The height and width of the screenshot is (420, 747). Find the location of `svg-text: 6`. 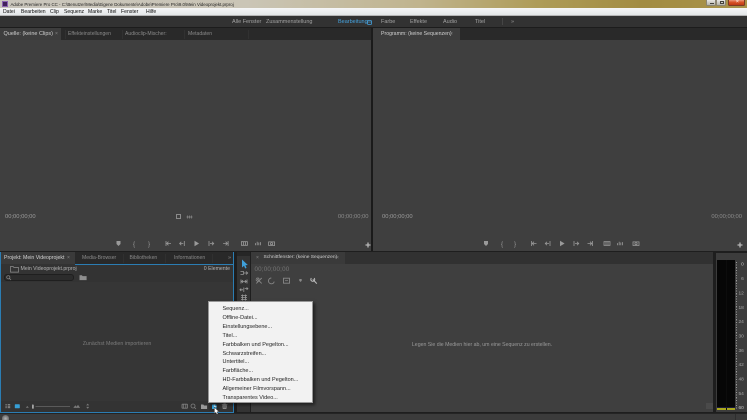

svg-text: 6 is located at coordinates (742, 279).